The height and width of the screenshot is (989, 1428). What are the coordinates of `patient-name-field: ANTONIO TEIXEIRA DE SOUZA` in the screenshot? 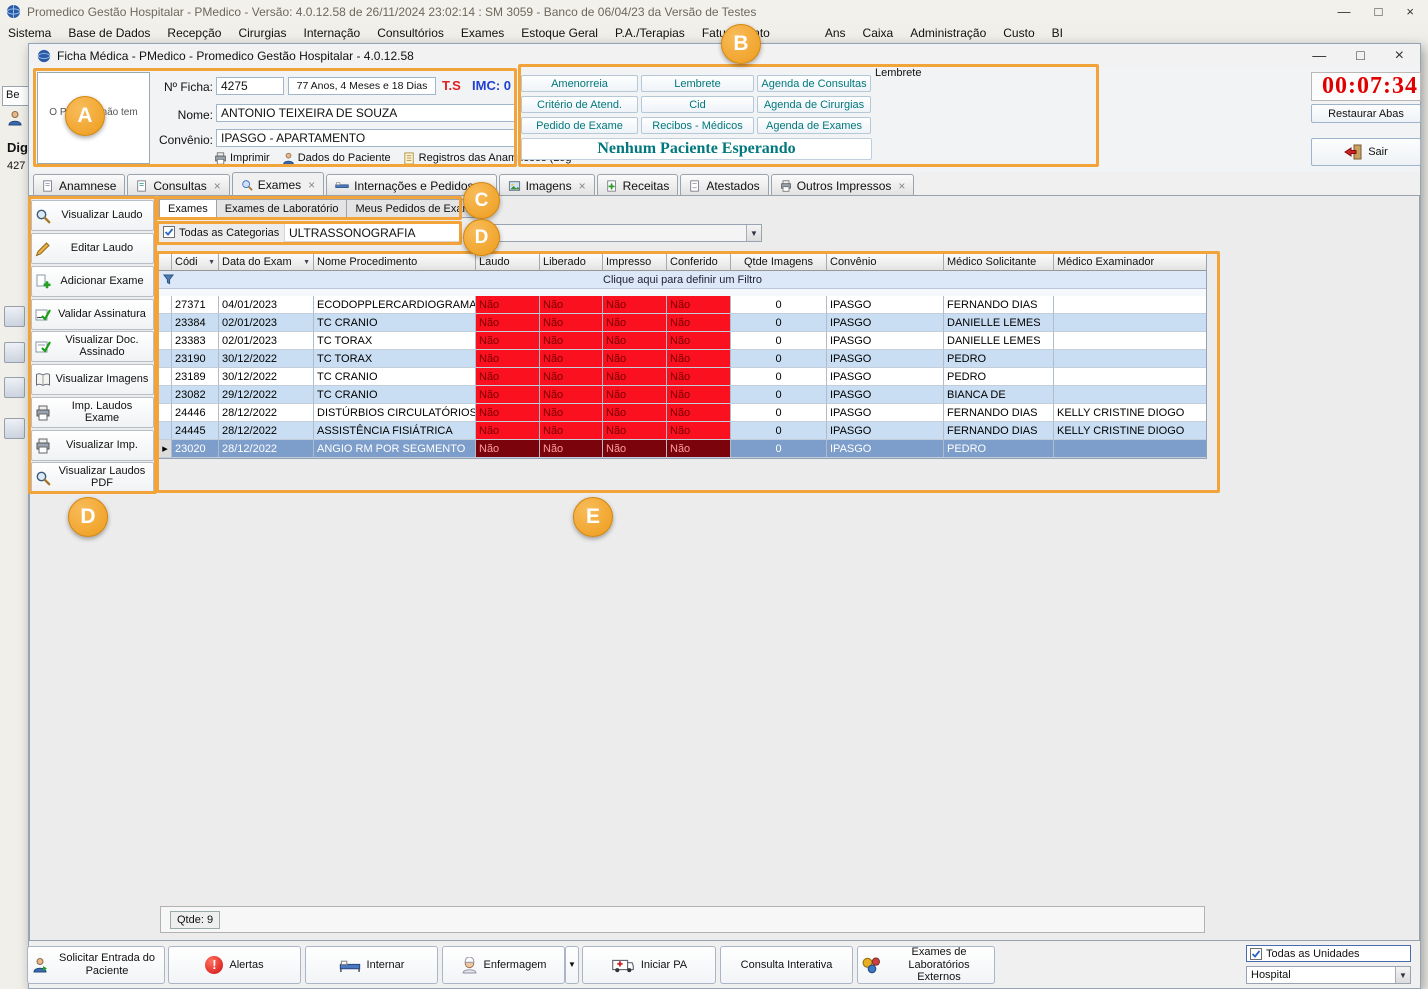 It's located at (365, 113).